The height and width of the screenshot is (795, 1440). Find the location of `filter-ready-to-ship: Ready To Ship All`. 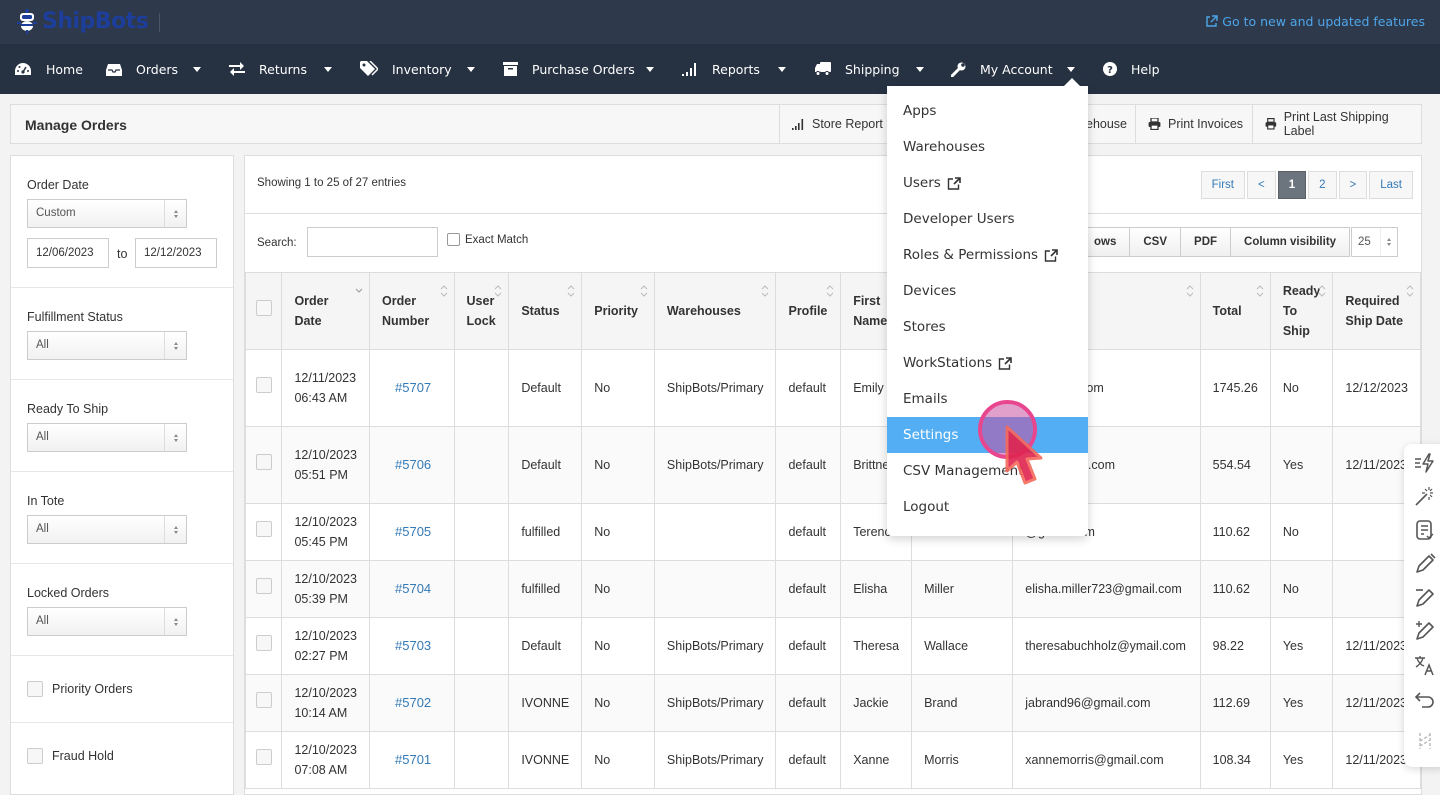

filter-ready-to-ship: Ready To Ship All is located at coordinates (122, 426).